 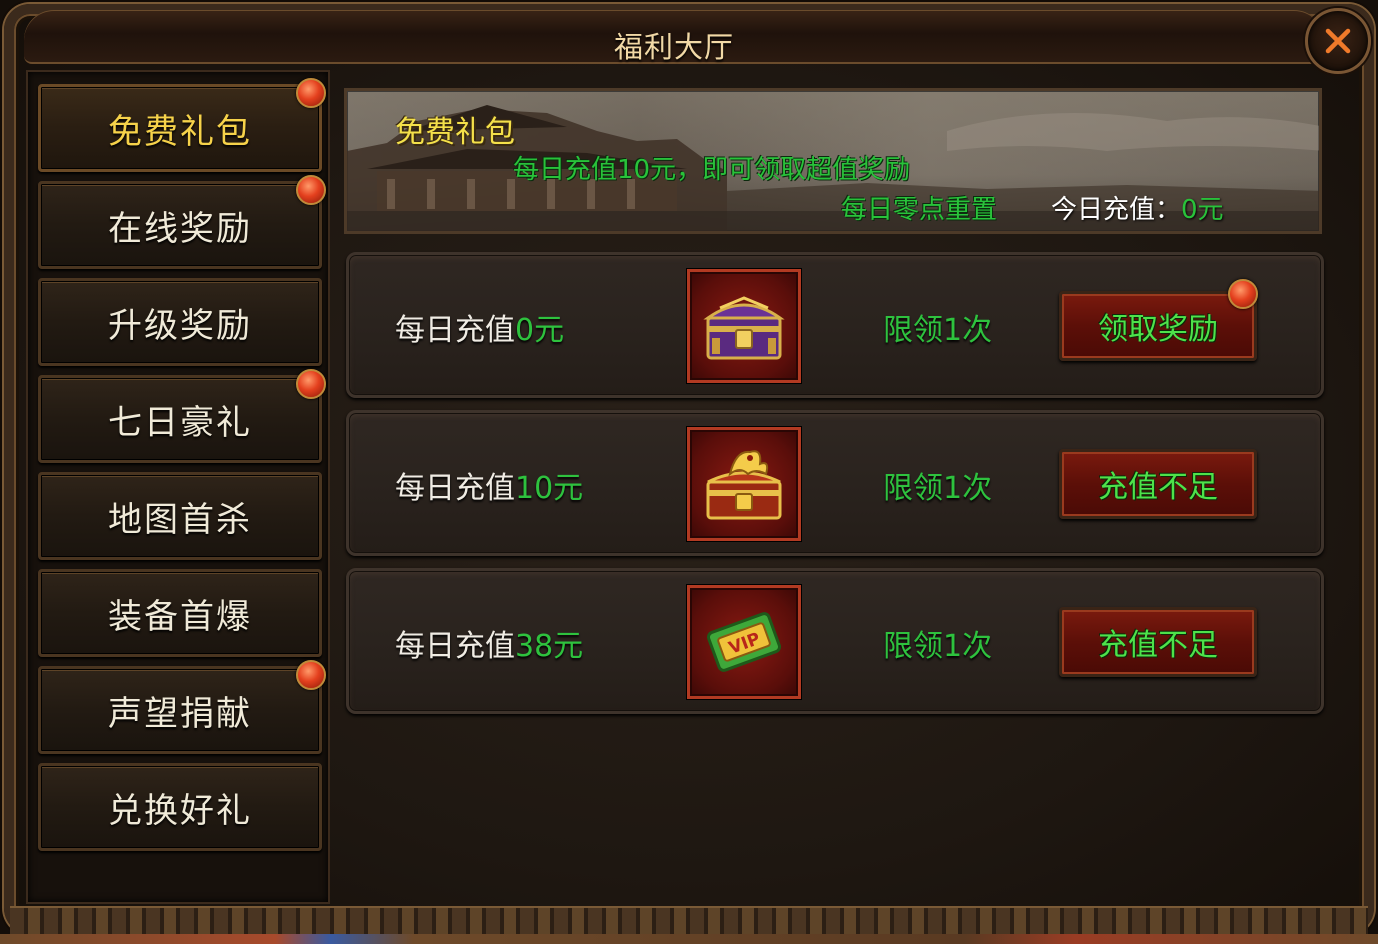 I want to click on title-bar: 福利大厅, so click(x=674, y=37).